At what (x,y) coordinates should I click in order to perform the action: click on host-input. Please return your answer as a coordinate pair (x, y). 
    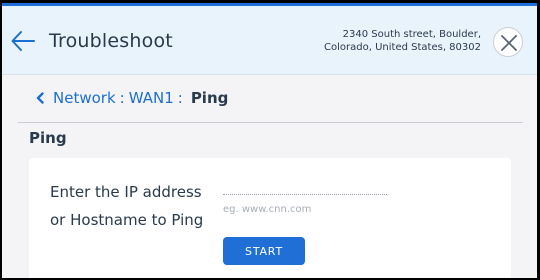
    Looking at the image, I should click on (305, 207).